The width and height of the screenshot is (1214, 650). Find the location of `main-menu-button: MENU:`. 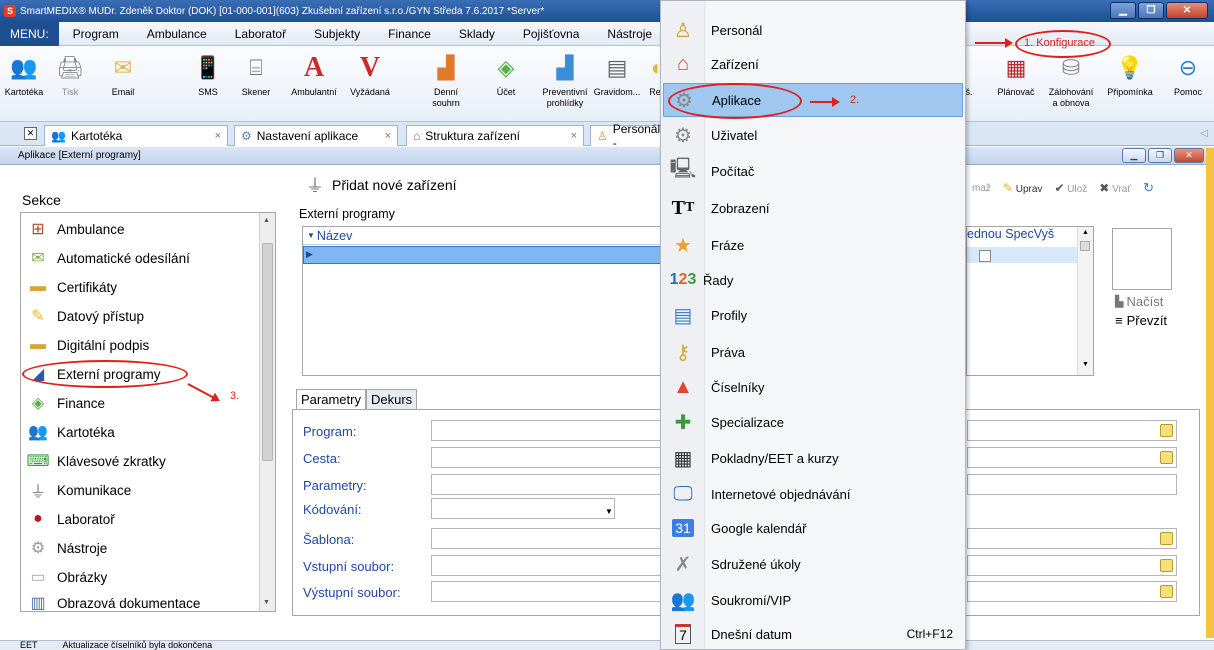

main-menu-button: MENU: is located at coordinates (29, 33).